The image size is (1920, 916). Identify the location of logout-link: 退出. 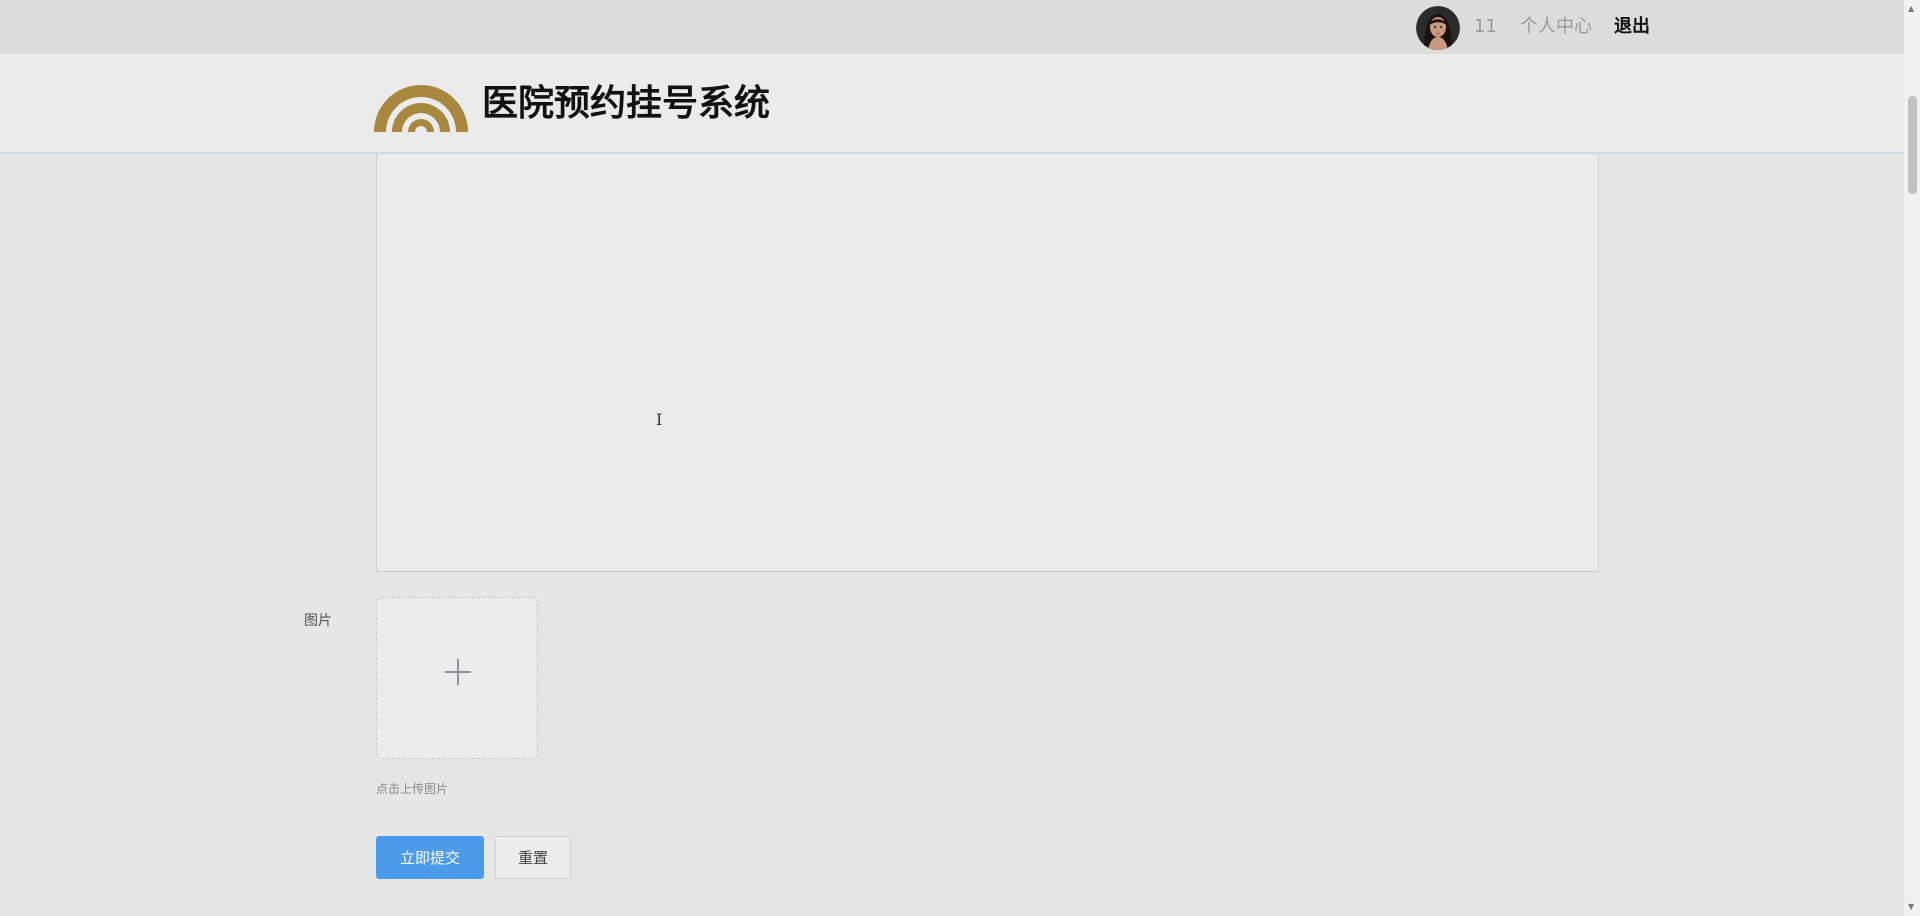
(1632, 27).